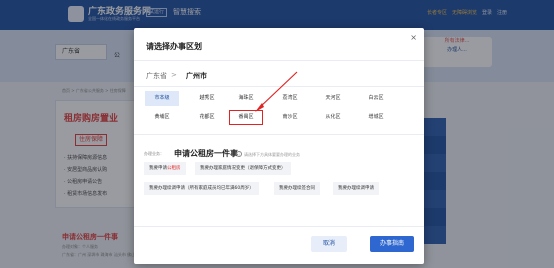  Describe the element at coordinates (207, 98) in the screenshot. I see `district-yuexiu: 越秀区` at that location.